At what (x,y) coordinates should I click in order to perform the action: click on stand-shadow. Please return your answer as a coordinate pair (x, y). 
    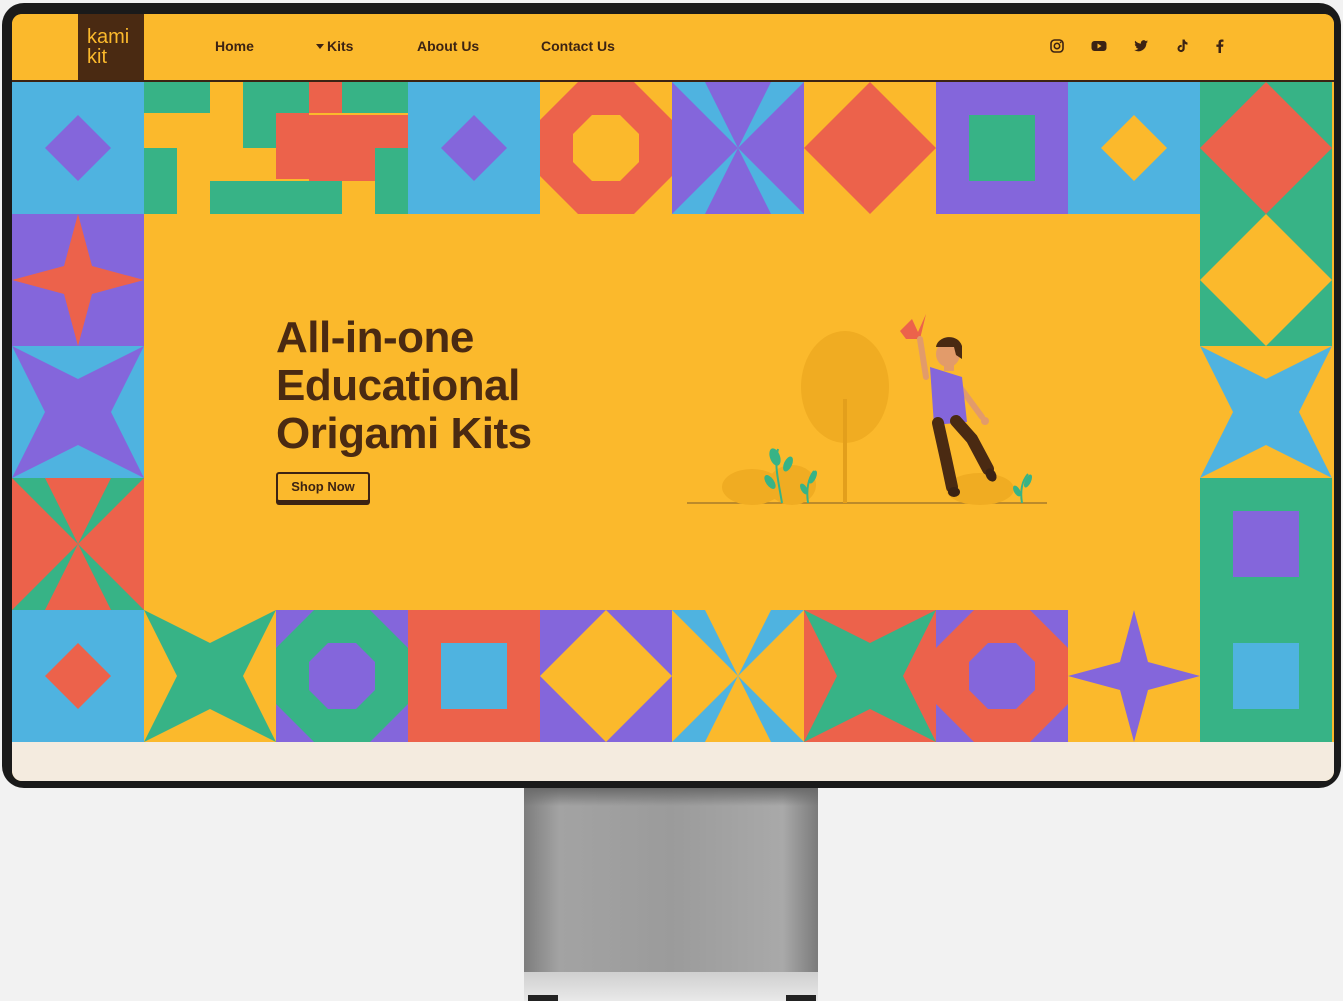
    Looking at the image, I should click on (671, 797).